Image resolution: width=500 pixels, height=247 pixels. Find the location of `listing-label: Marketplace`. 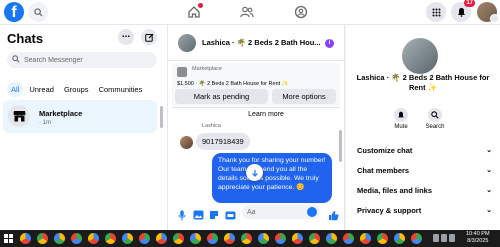

listing-label: Marketplace is located at coordinates (207, 69).